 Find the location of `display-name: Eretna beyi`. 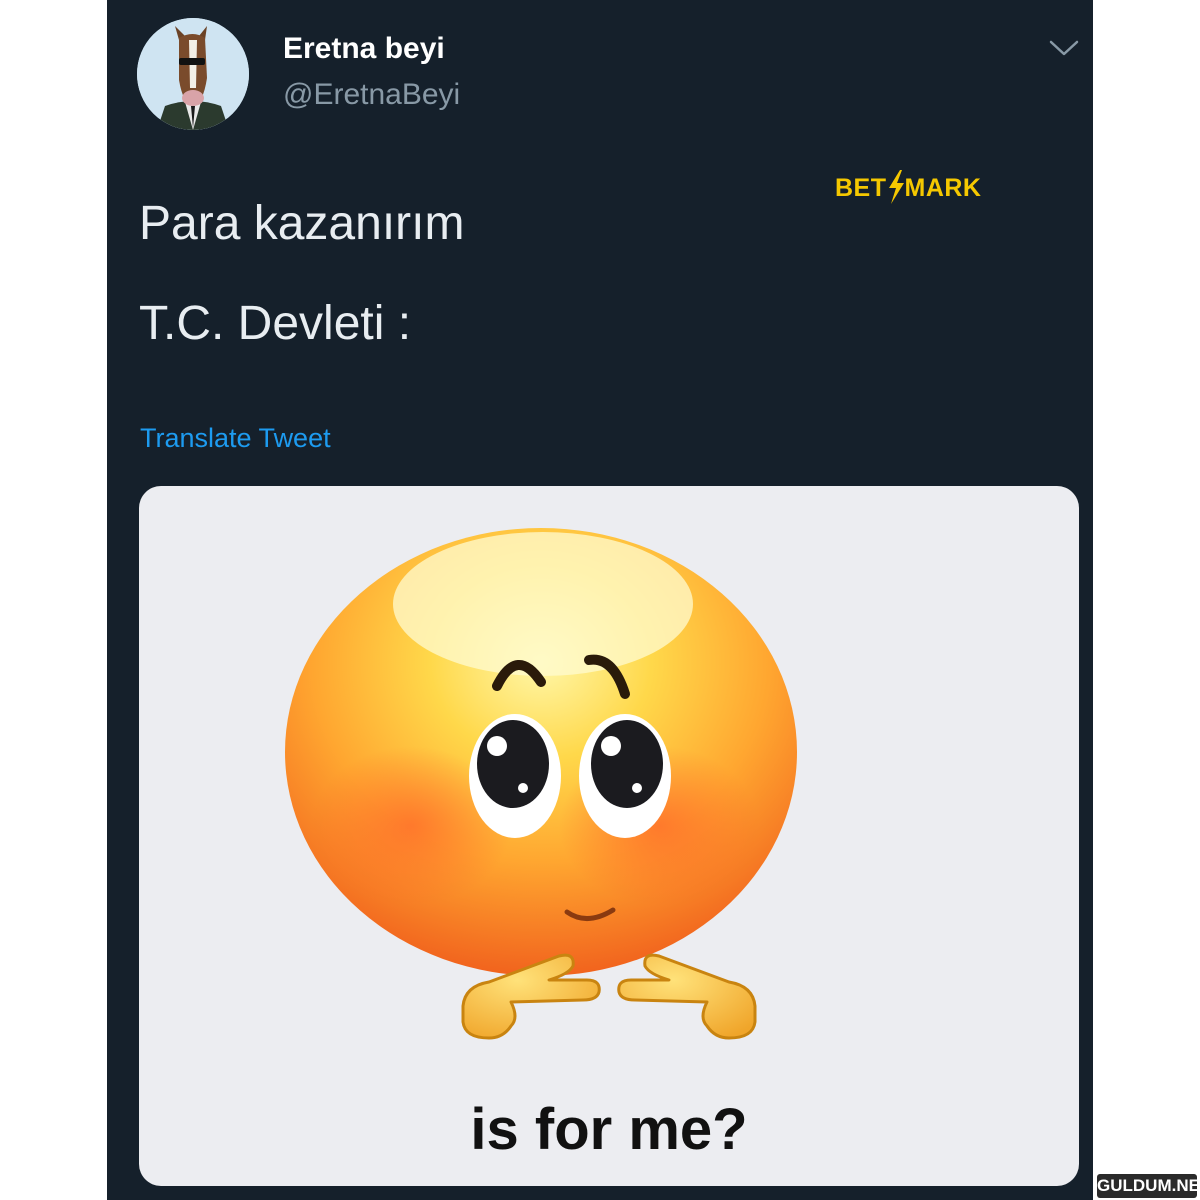

display-name: Eretna beyi is located at coordinates (364, 49).